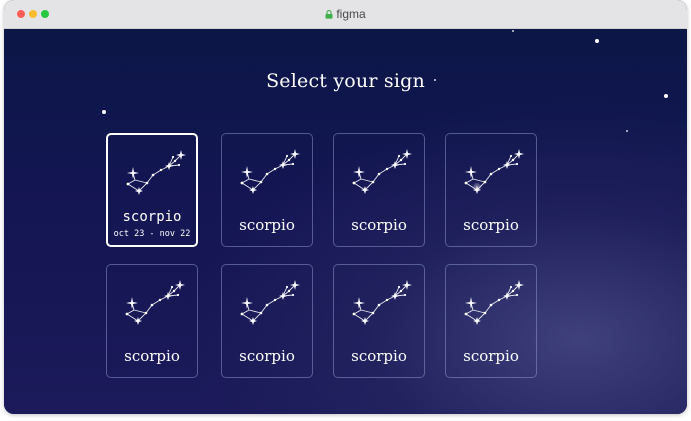  I want to click on sign-card-3: scorpio, so click(379, 190).